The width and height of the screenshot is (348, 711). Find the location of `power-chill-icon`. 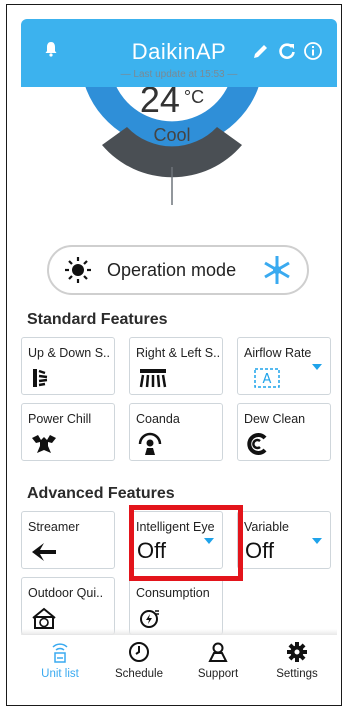

power-chill-icon is located at coordinates (44, 444).